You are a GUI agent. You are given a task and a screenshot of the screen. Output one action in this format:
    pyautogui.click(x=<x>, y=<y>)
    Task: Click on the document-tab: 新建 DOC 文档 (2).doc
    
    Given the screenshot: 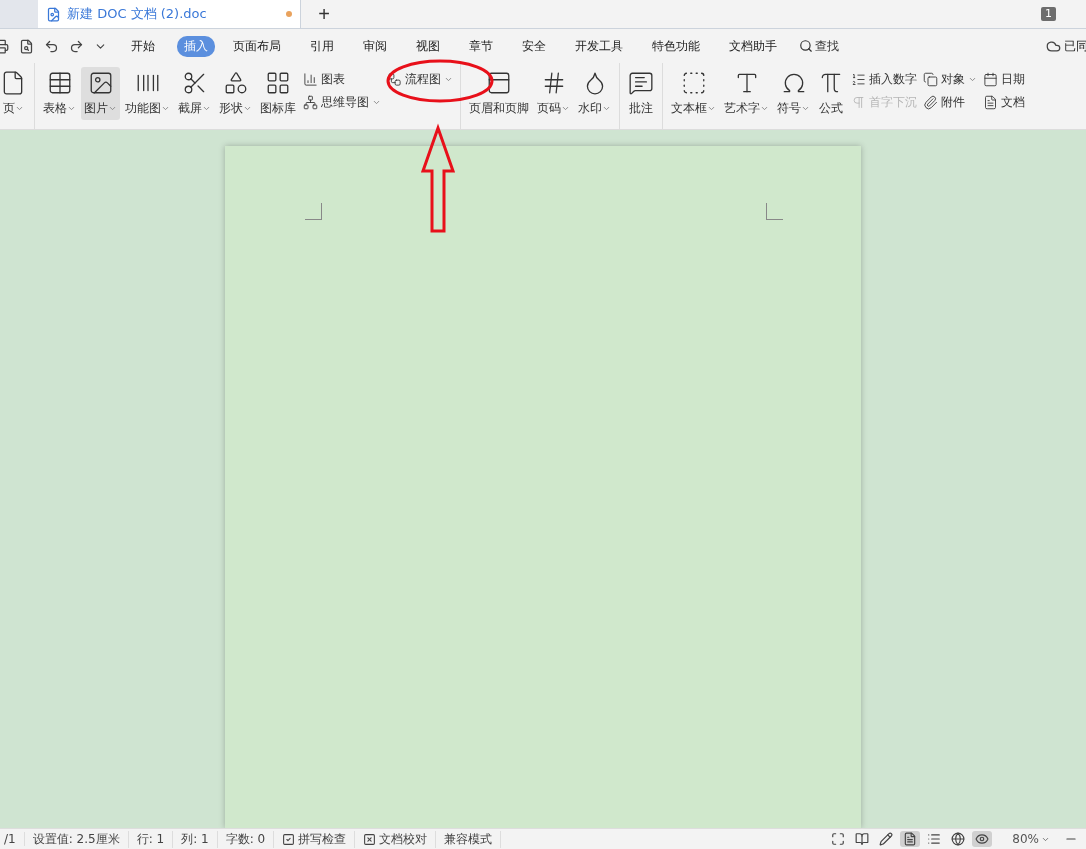 What is the action you would take?
    pyautogui.click(x=169, y=14)
    